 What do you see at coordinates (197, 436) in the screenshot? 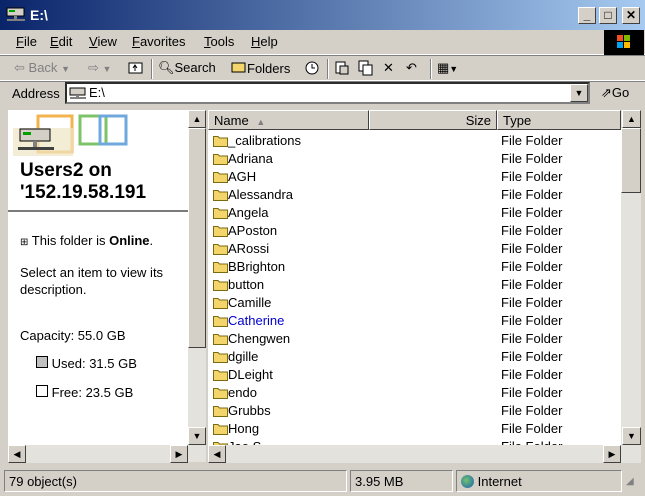
I see `left-scroll-down-button: ▼` at bounding box center [197, 436].